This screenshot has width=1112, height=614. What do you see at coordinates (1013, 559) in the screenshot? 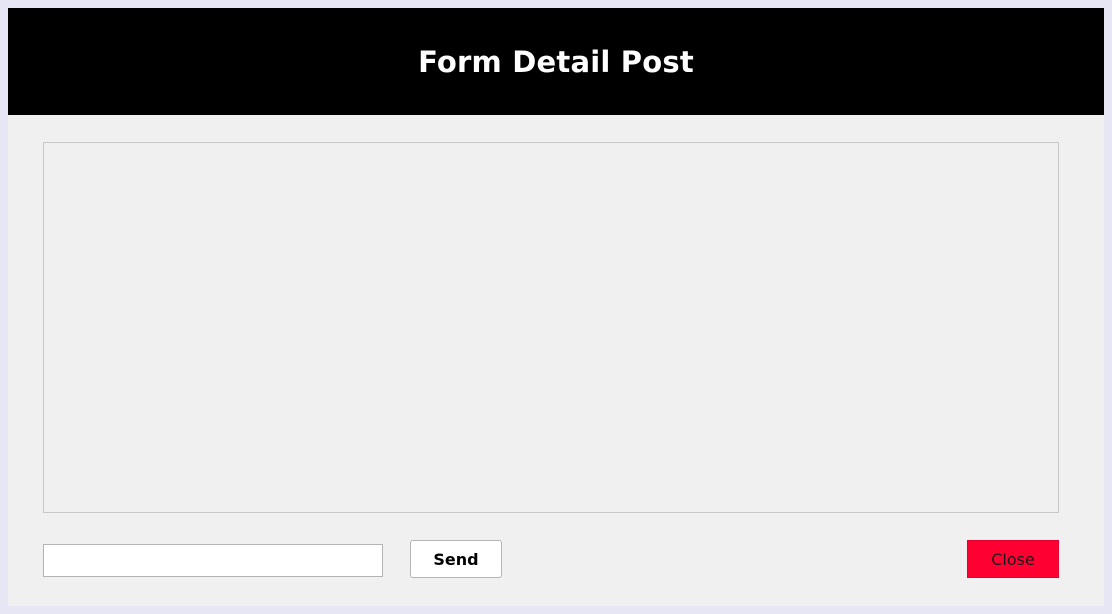
I see `close-button: Close` at bounding box center [1013, 559].